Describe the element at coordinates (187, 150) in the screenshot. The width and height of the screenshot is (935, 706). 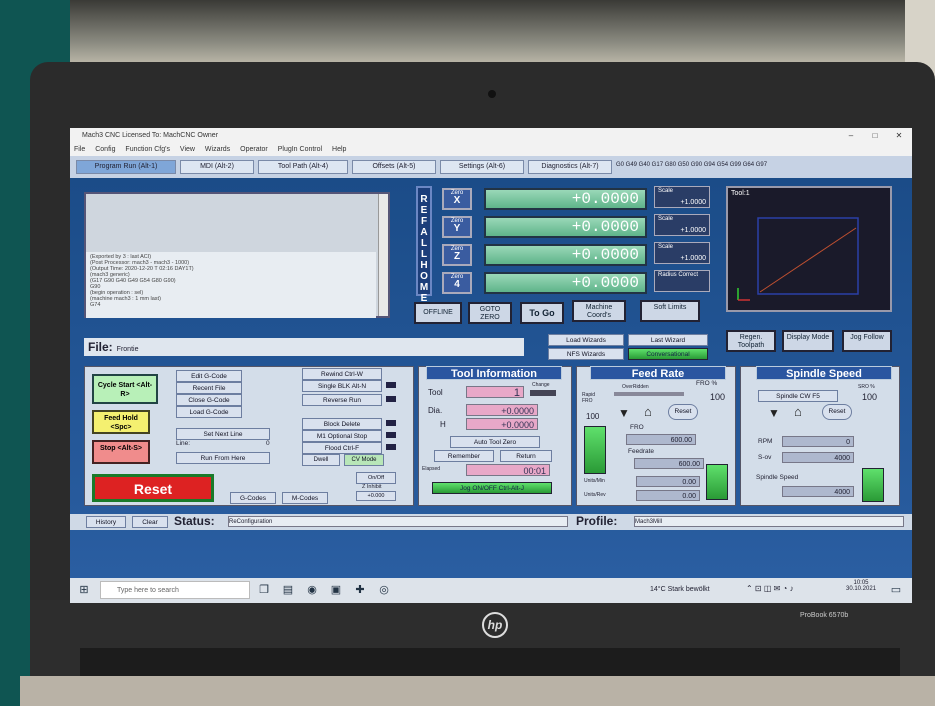
I see `menu-view: View` at that location.